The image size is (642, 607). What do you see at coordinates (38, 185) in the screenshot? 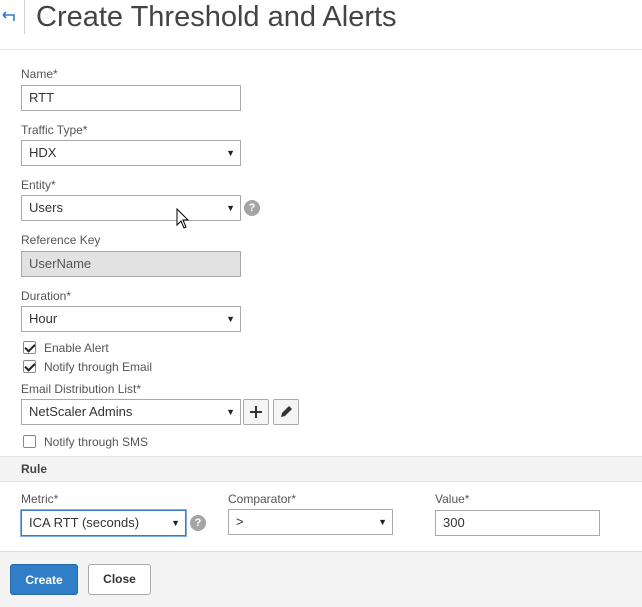
I see `entity-label: Entity*` at bounding box center [38, 185].